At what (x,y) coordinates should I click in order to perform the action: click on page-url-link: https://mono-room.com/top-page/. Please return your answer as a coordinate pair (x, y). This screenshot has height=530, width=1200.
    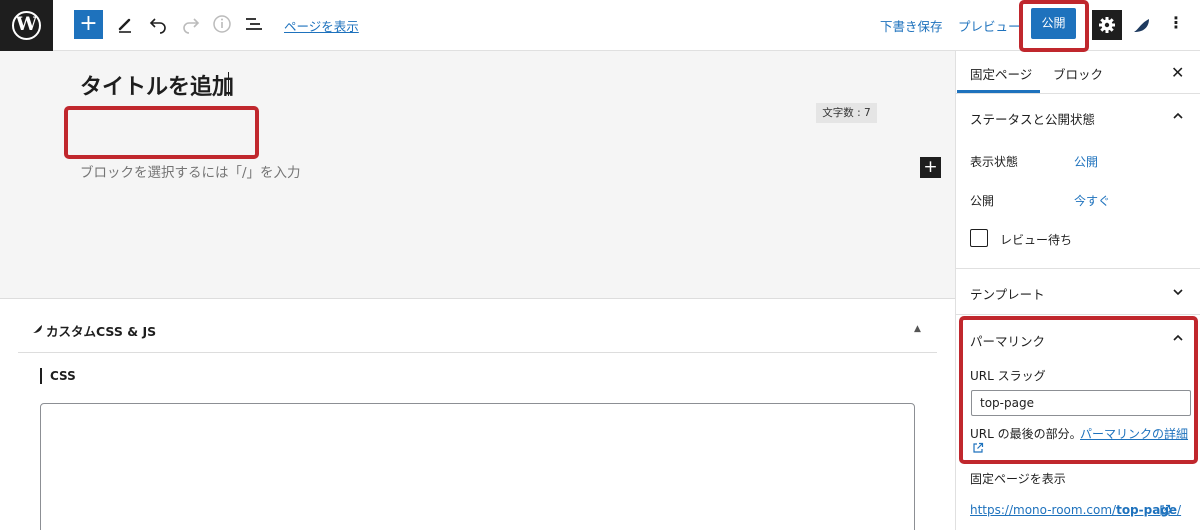
    Looking at the image, I should click on (1075, 510).